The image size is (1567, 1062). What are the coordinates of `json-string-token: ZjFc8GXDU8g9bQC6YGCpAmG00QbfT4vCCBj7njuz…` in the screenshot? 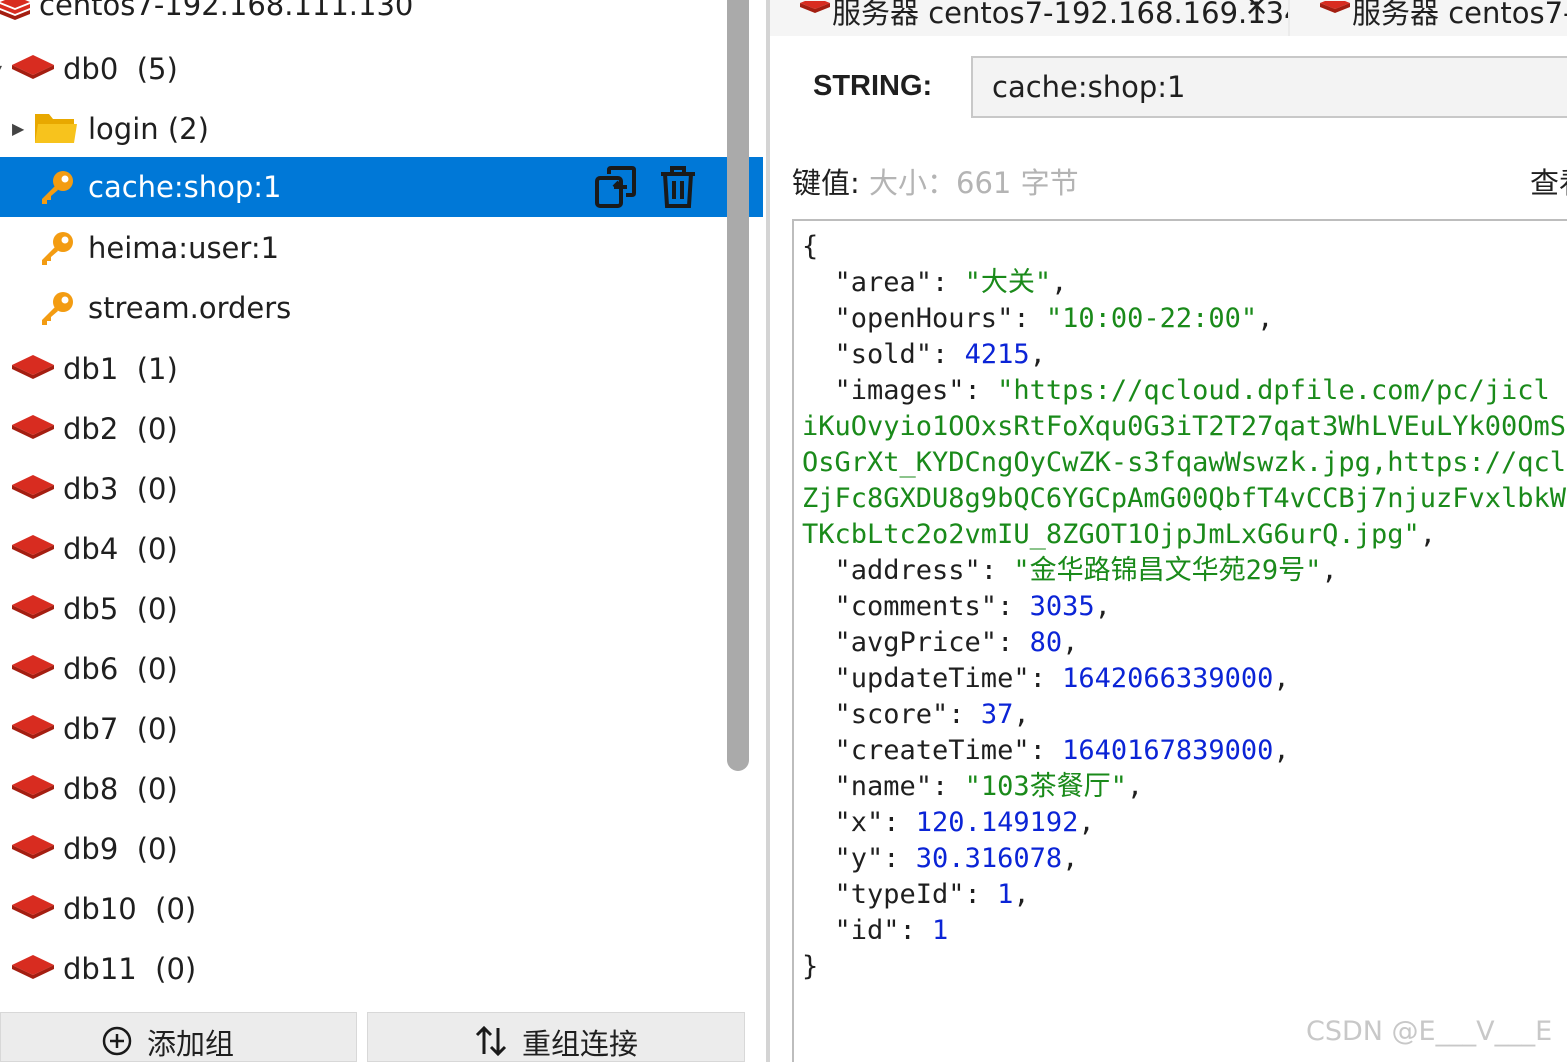 It's located at (1184, 498).